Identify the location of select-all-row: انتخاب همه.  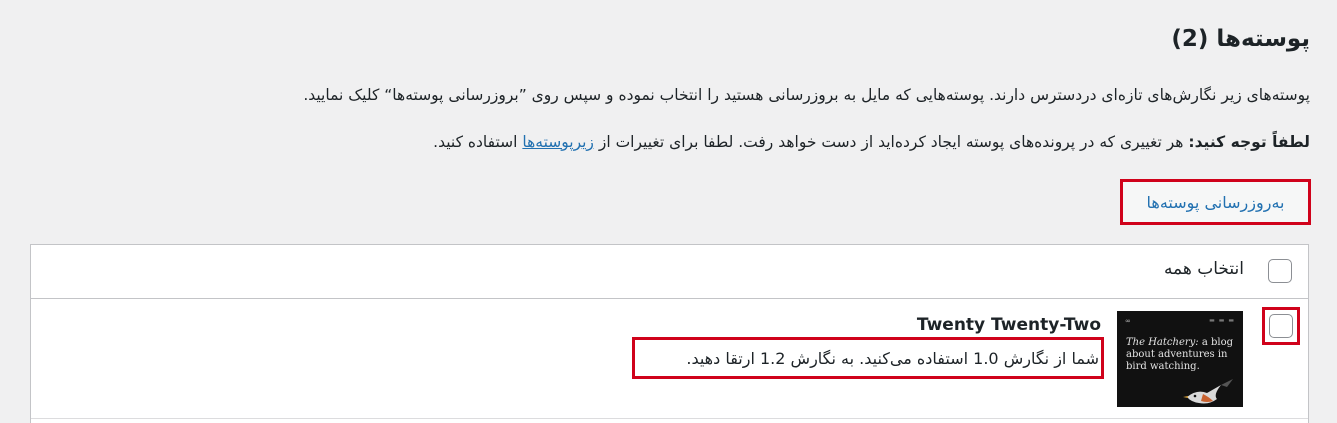
(669, 272).